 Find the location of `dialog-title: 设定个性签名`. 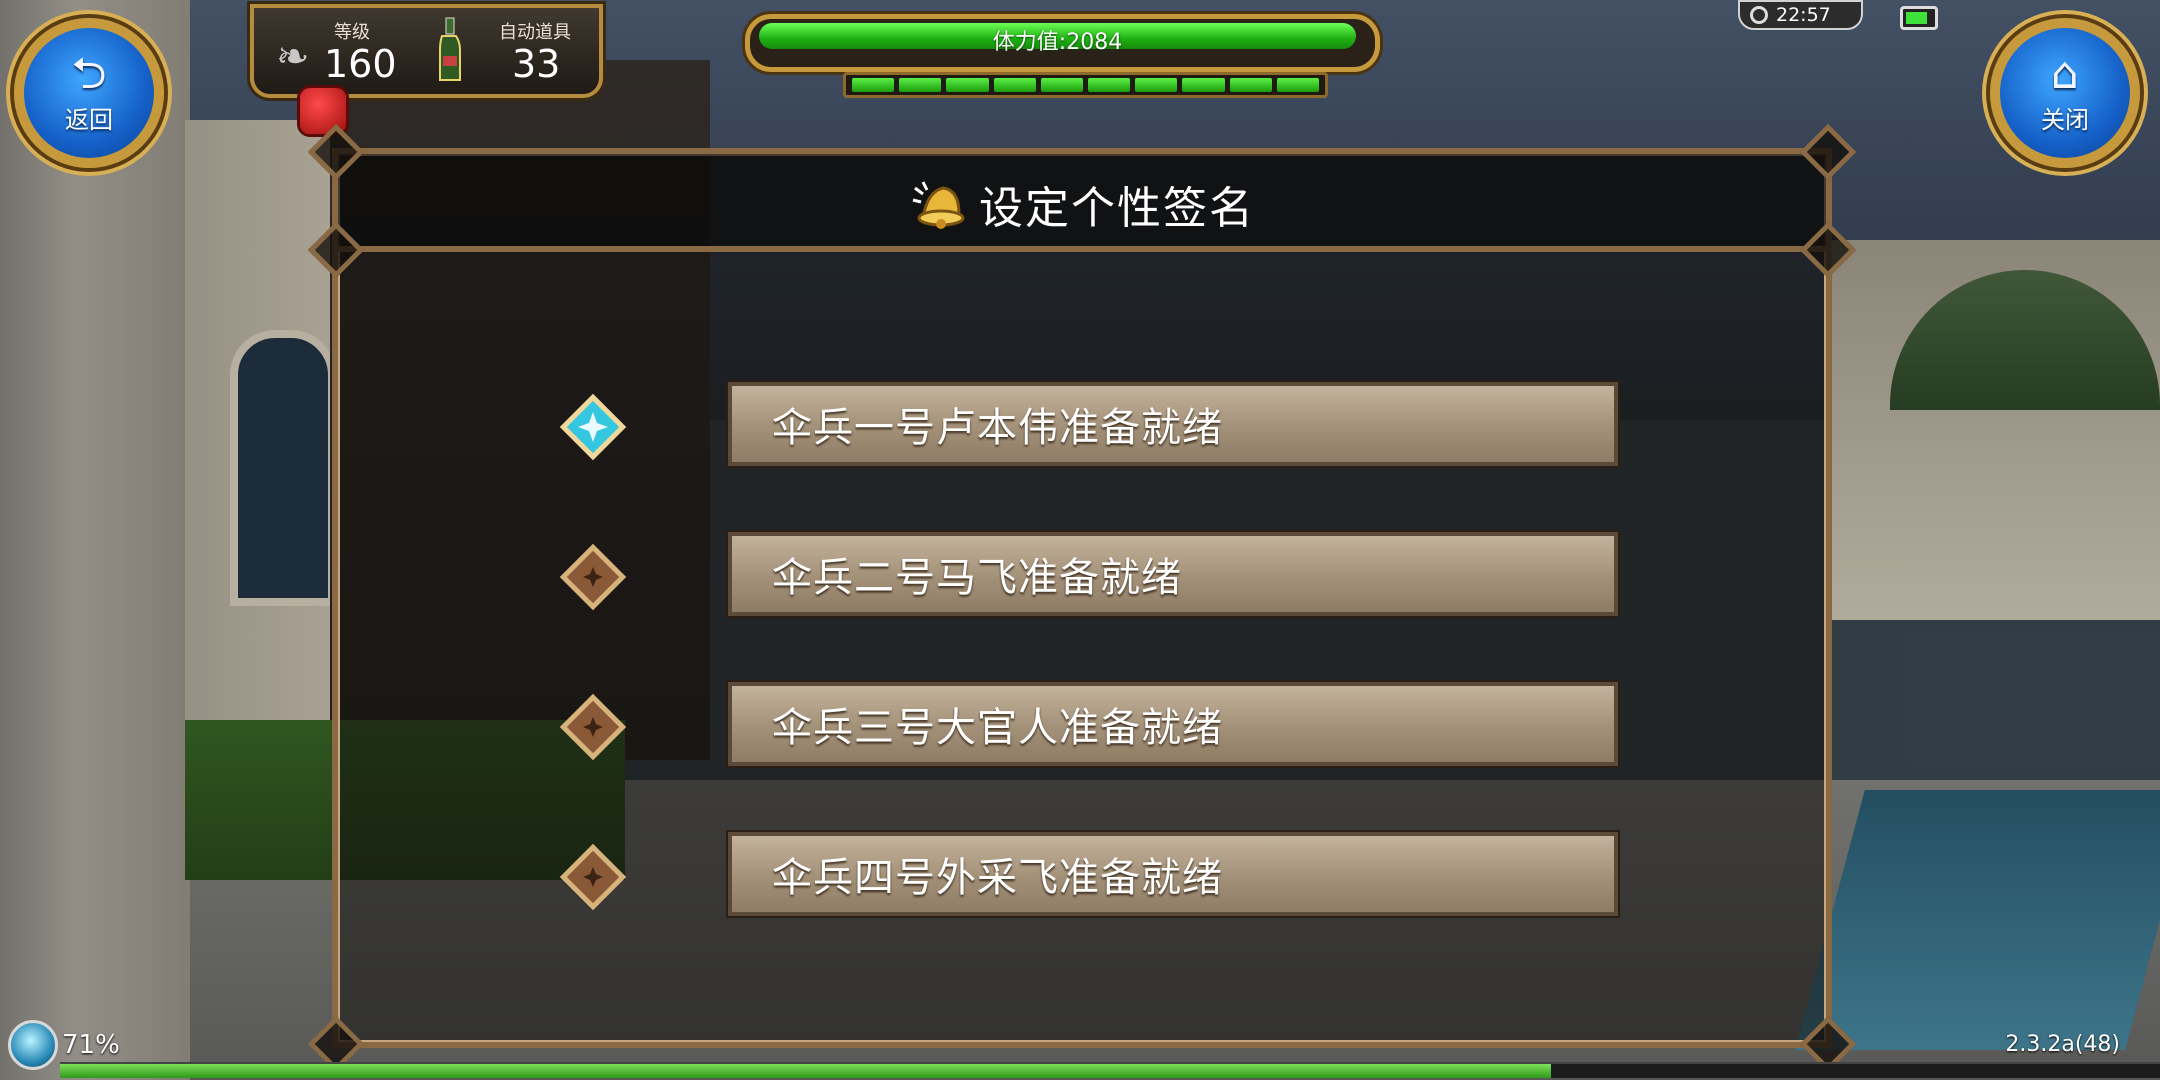

dialog-title: 设定个性签名 is located at coordinates (1117, 208).